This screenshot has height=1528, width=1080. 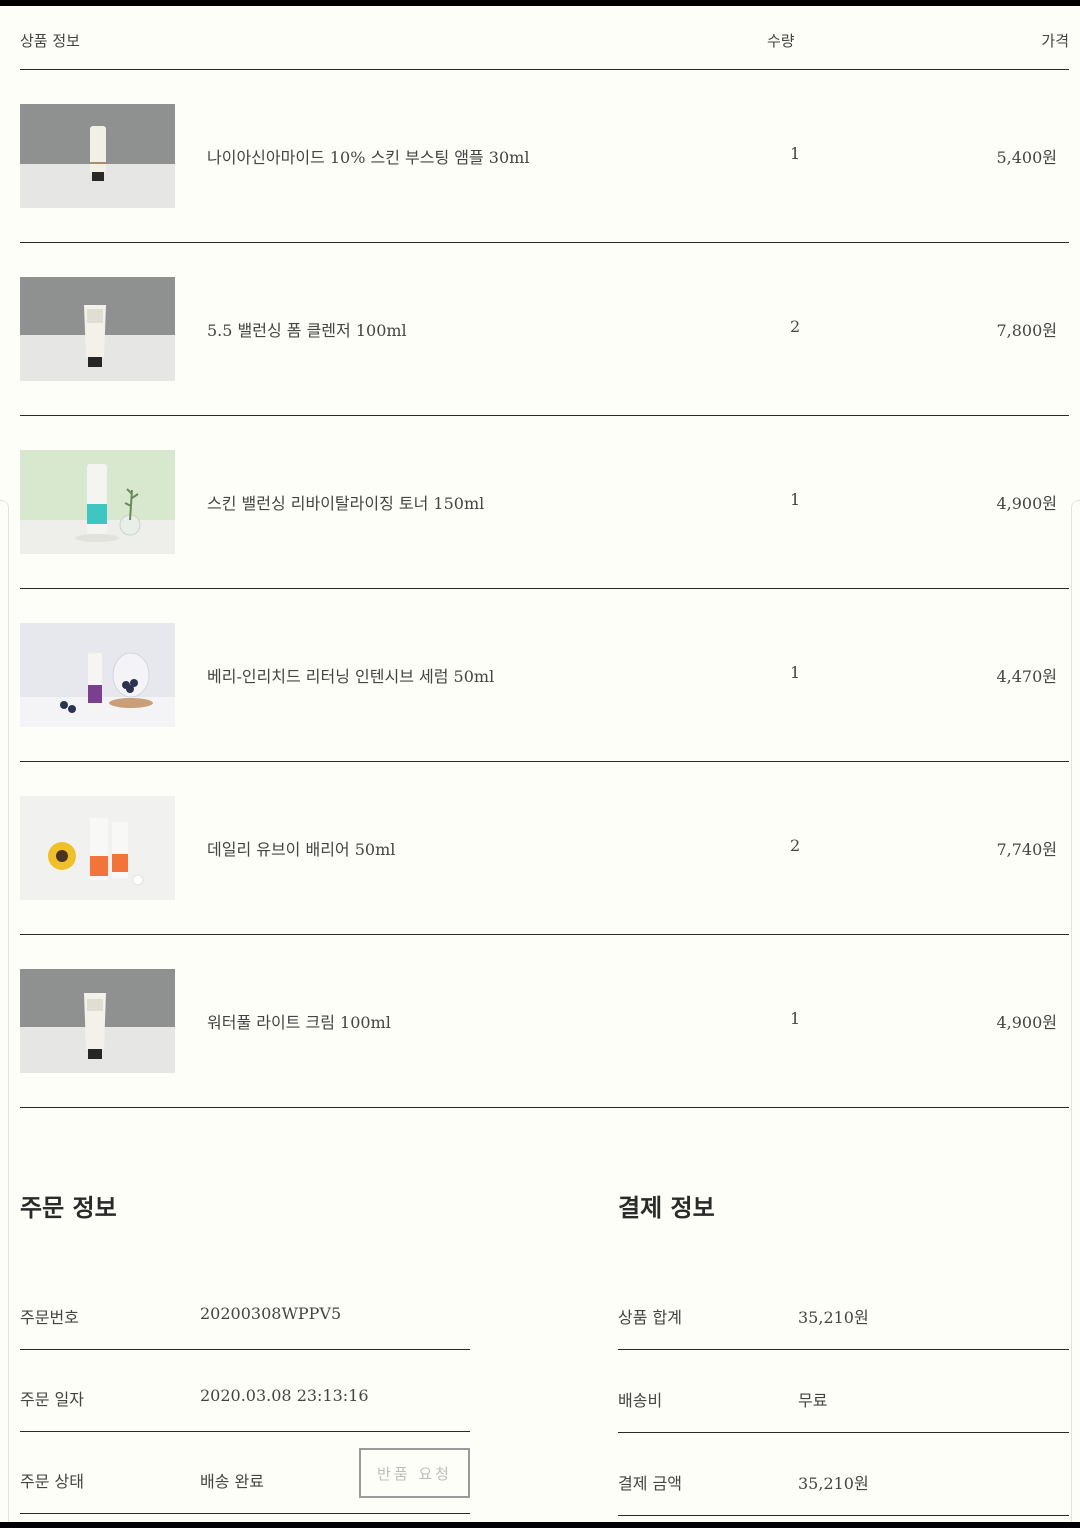 I want to click on return-request-button: 반품 요청, so click(x=414, y=1473).